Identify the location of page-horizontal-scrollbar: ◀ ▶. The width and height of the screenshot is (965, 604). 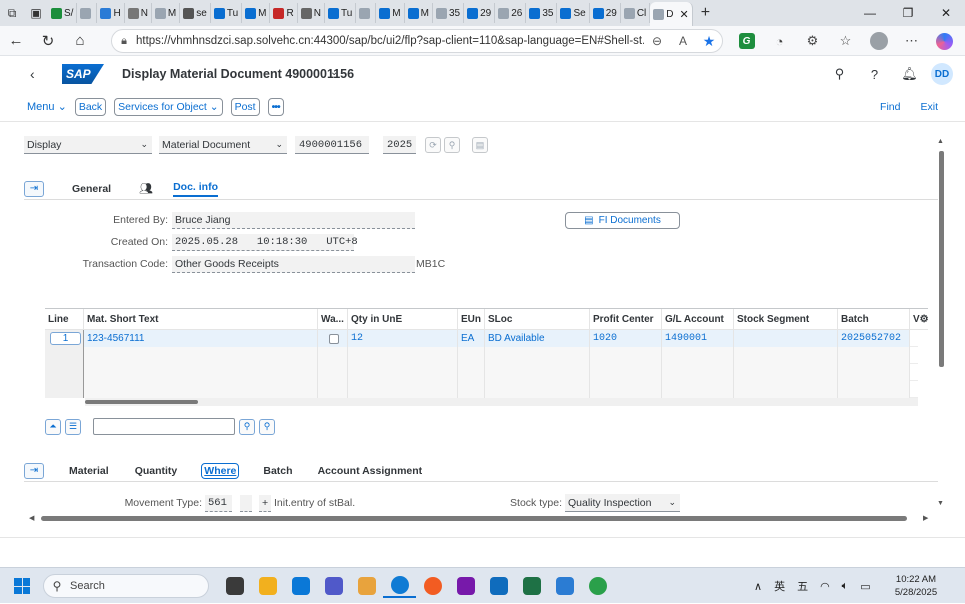
(482, 519).